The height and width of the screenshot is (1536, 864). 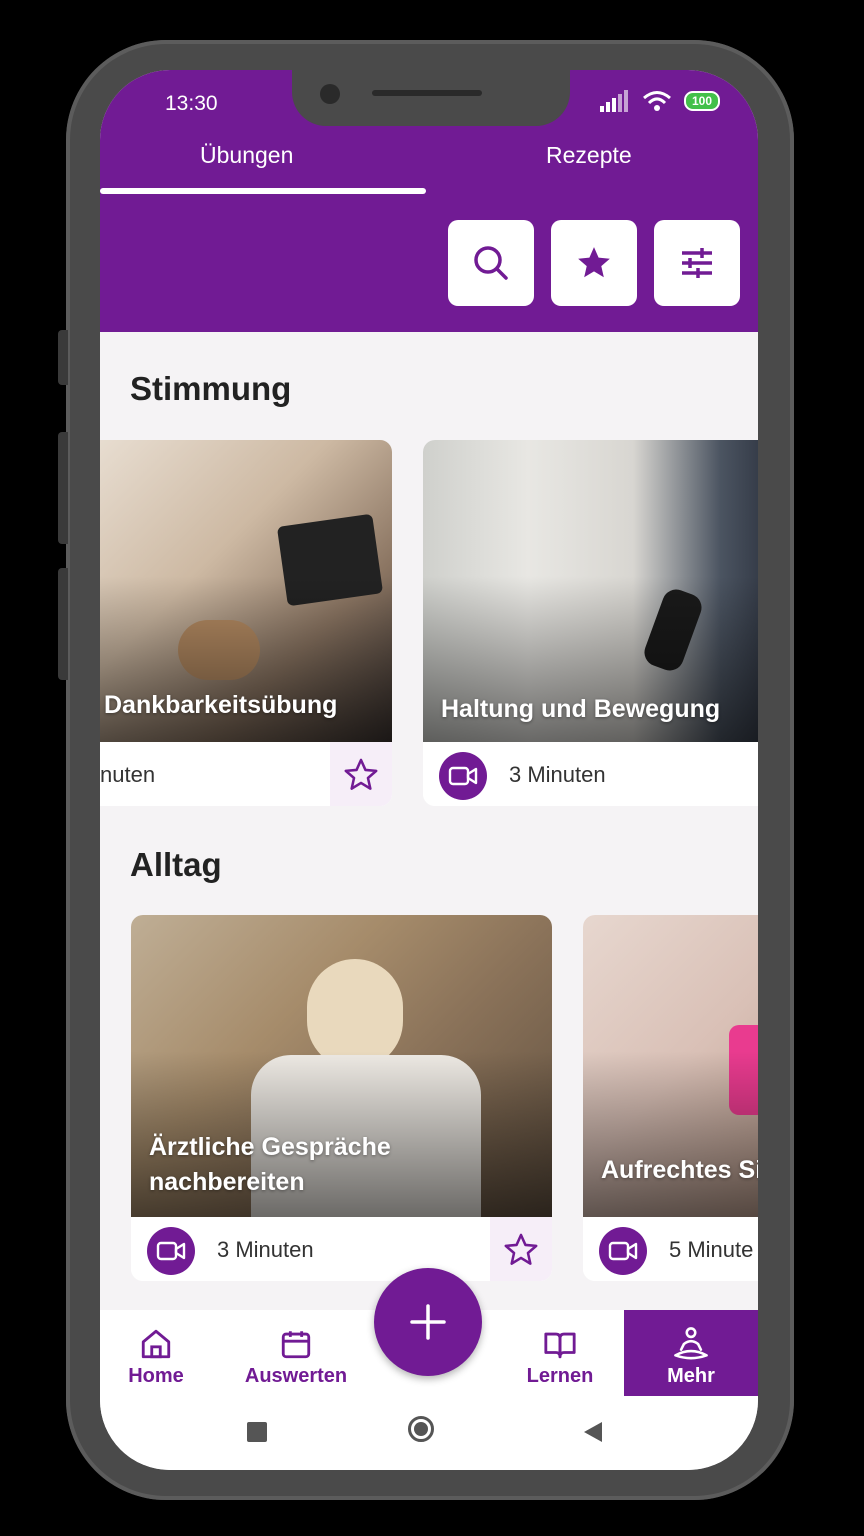 What do you see at coordinates (711, 1249) in the screenshot?
I see `card-duration: 5 Minute` at bounding box center [711, 1249].